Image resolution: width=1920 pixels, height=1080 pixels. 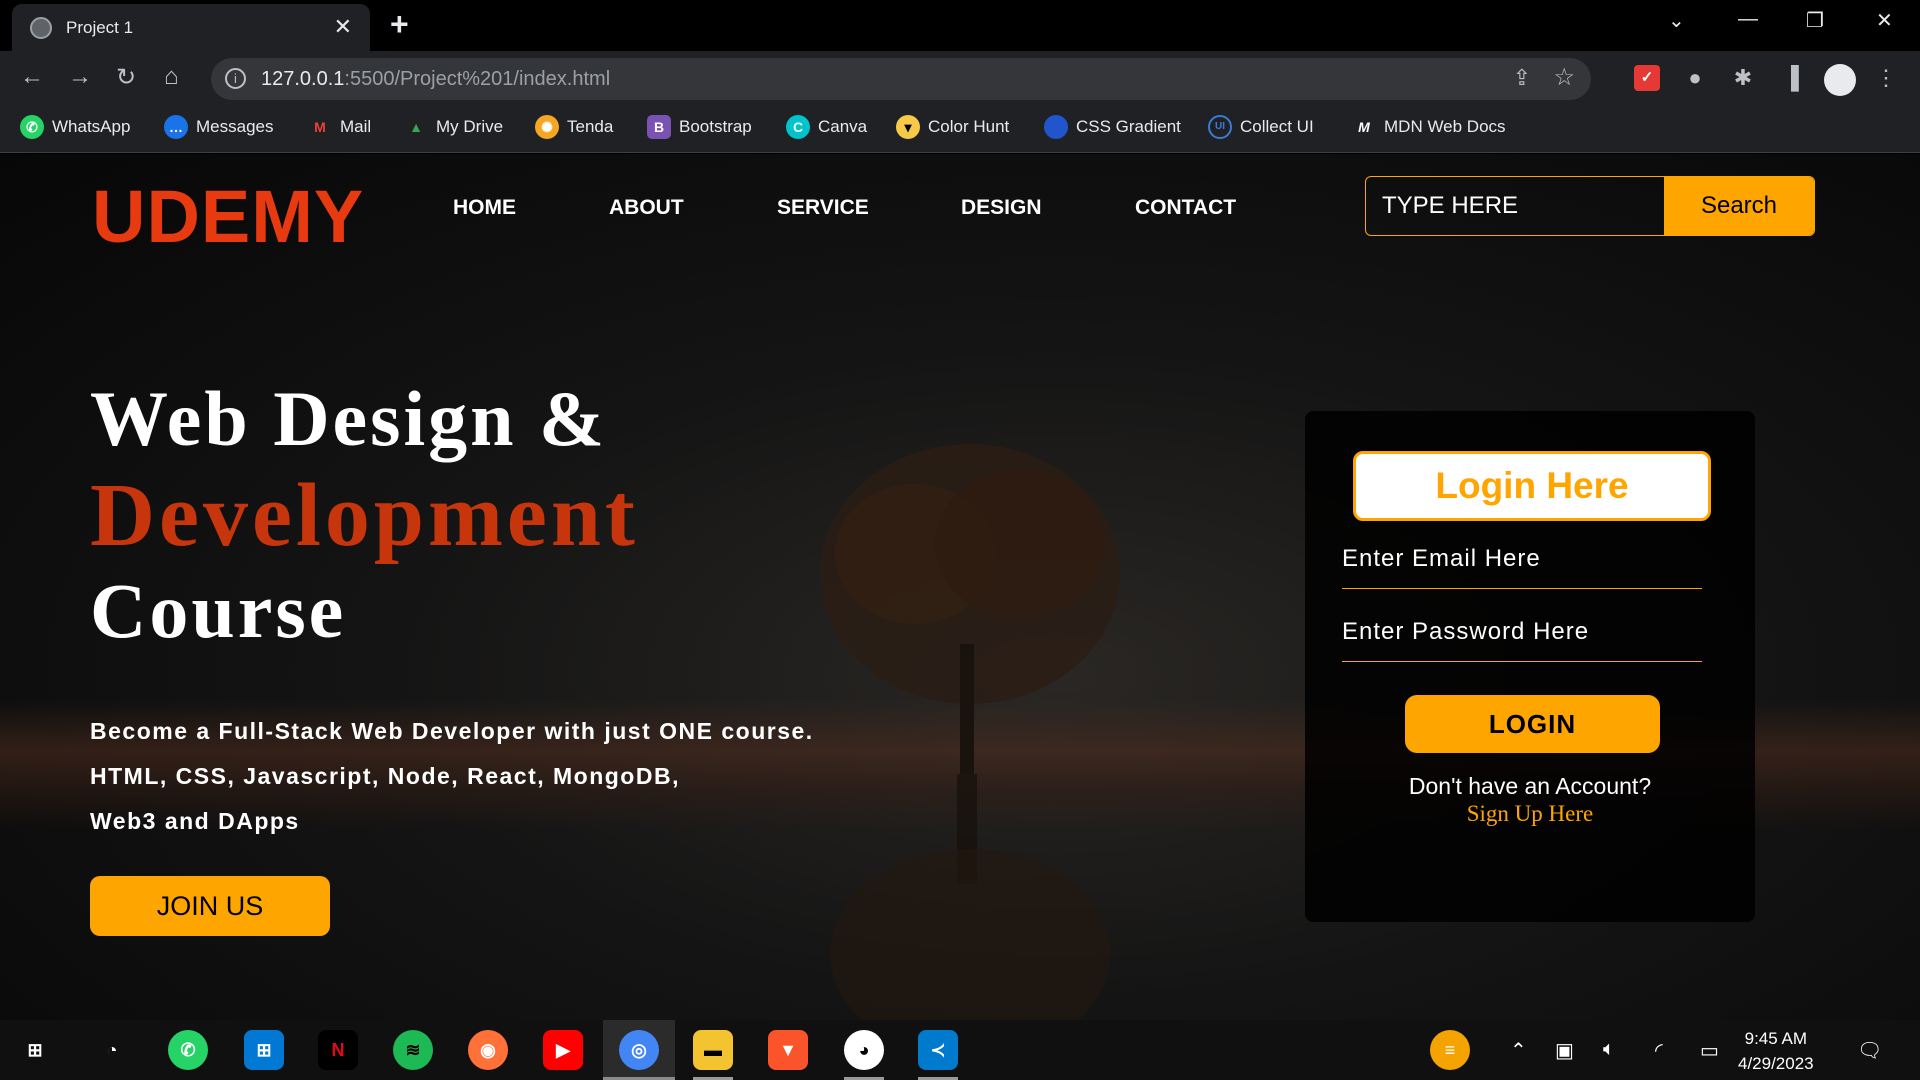 What do you see at coordinates (399, 24) in the screenshot?
I see `new-tab-icon: +` at bounding box center [399, 24].